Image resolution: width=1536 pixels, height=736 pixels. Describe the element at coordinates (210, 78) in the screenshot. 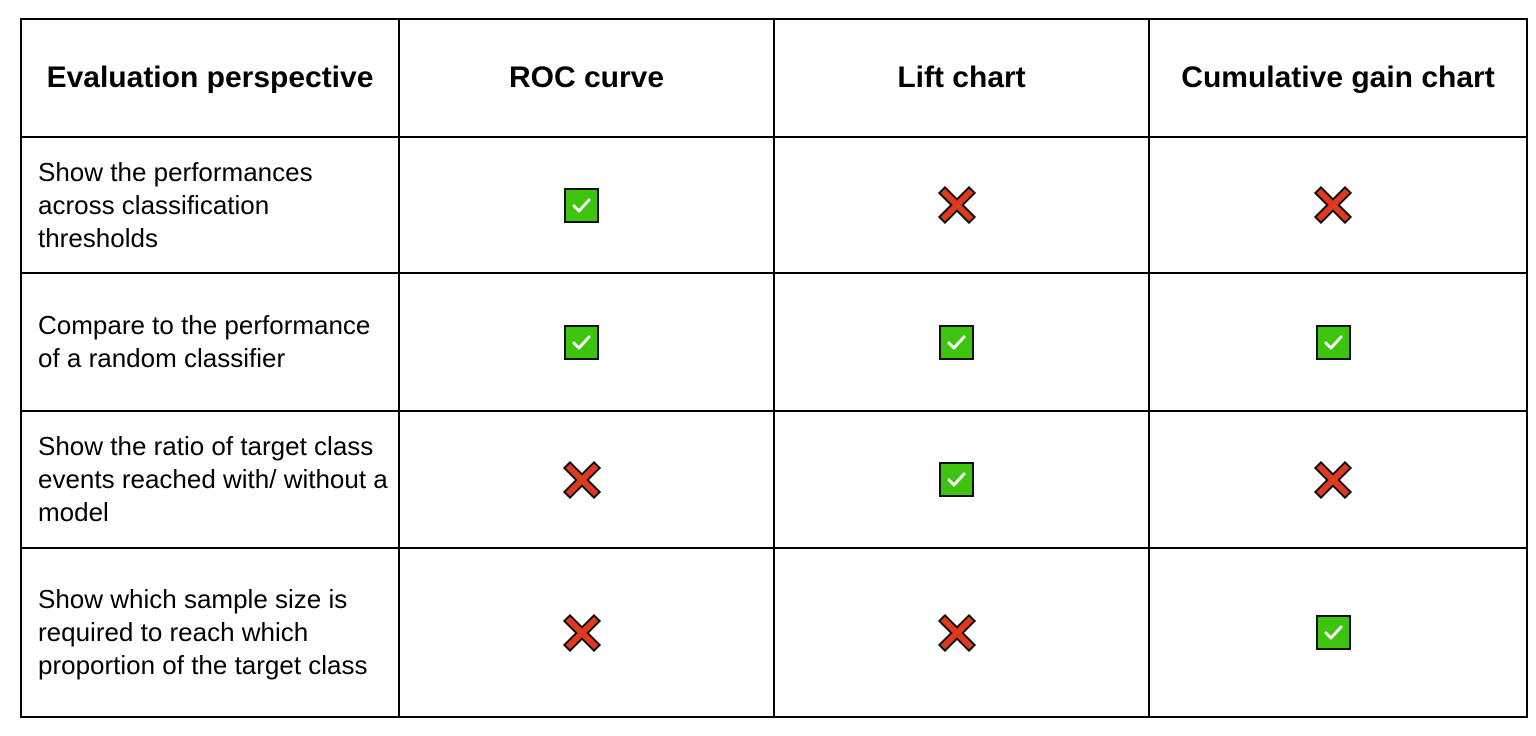

I see `header-evaluation-perspective: Evaluation perspective` at that location.